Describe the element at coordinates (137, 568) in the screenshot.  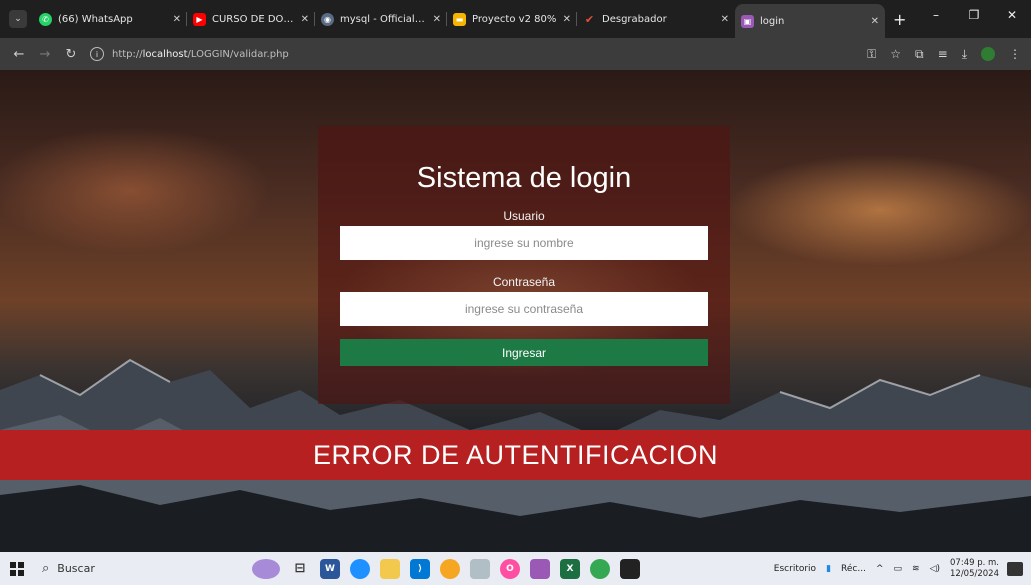
I see `taskbar-search: ⌕ Buscar` at that location.